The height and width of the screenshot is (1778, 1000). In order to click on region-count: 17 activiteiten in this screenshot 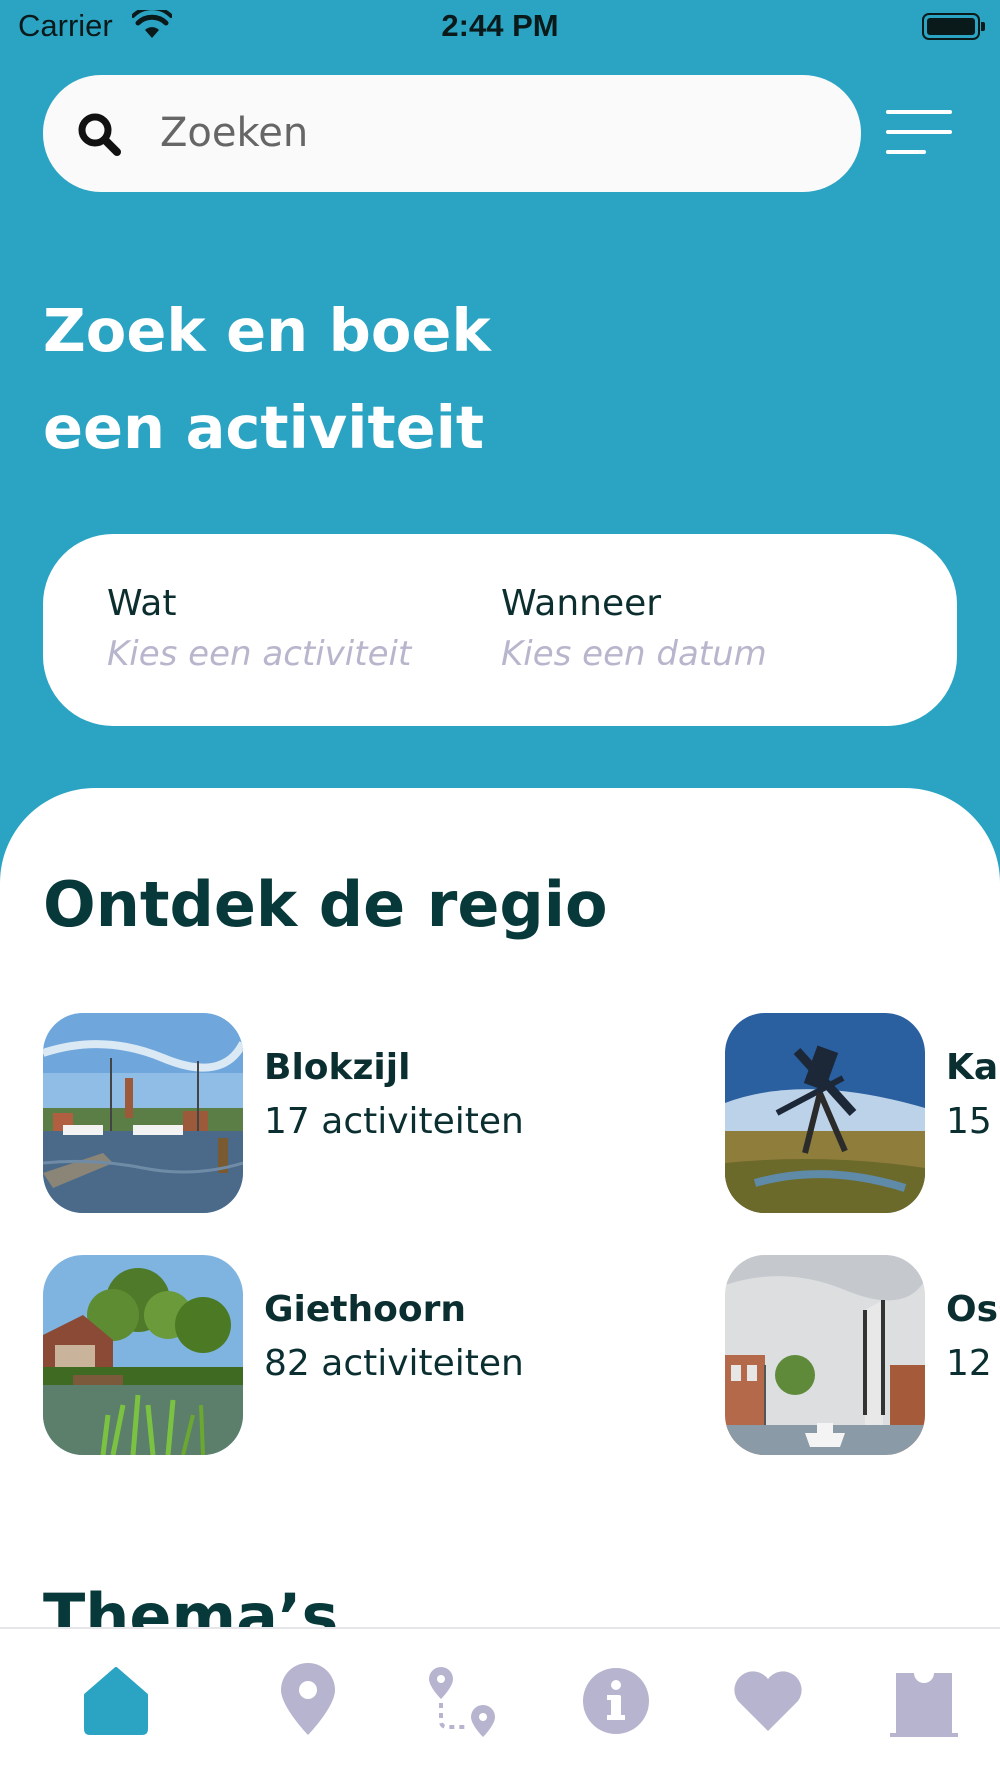, I will do `click(394, 1121)`.